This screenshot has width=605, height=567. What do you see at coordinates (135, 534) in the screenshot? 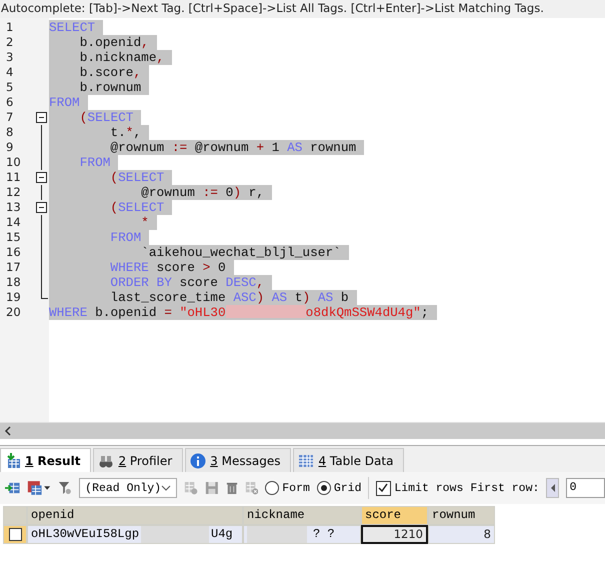
I see `table-cell: oHL30wVEuI58Lgp U4g` at bounding box center [135, 534].